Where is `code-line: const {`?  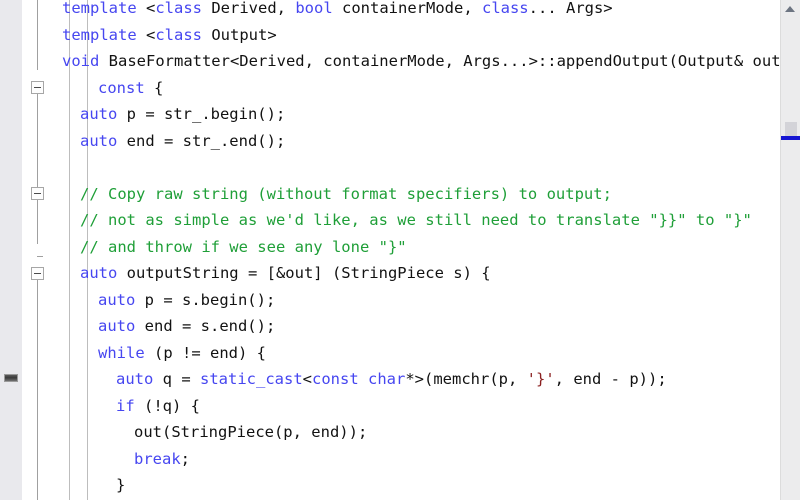
code-line: const { is located at coordinates (416, 88).